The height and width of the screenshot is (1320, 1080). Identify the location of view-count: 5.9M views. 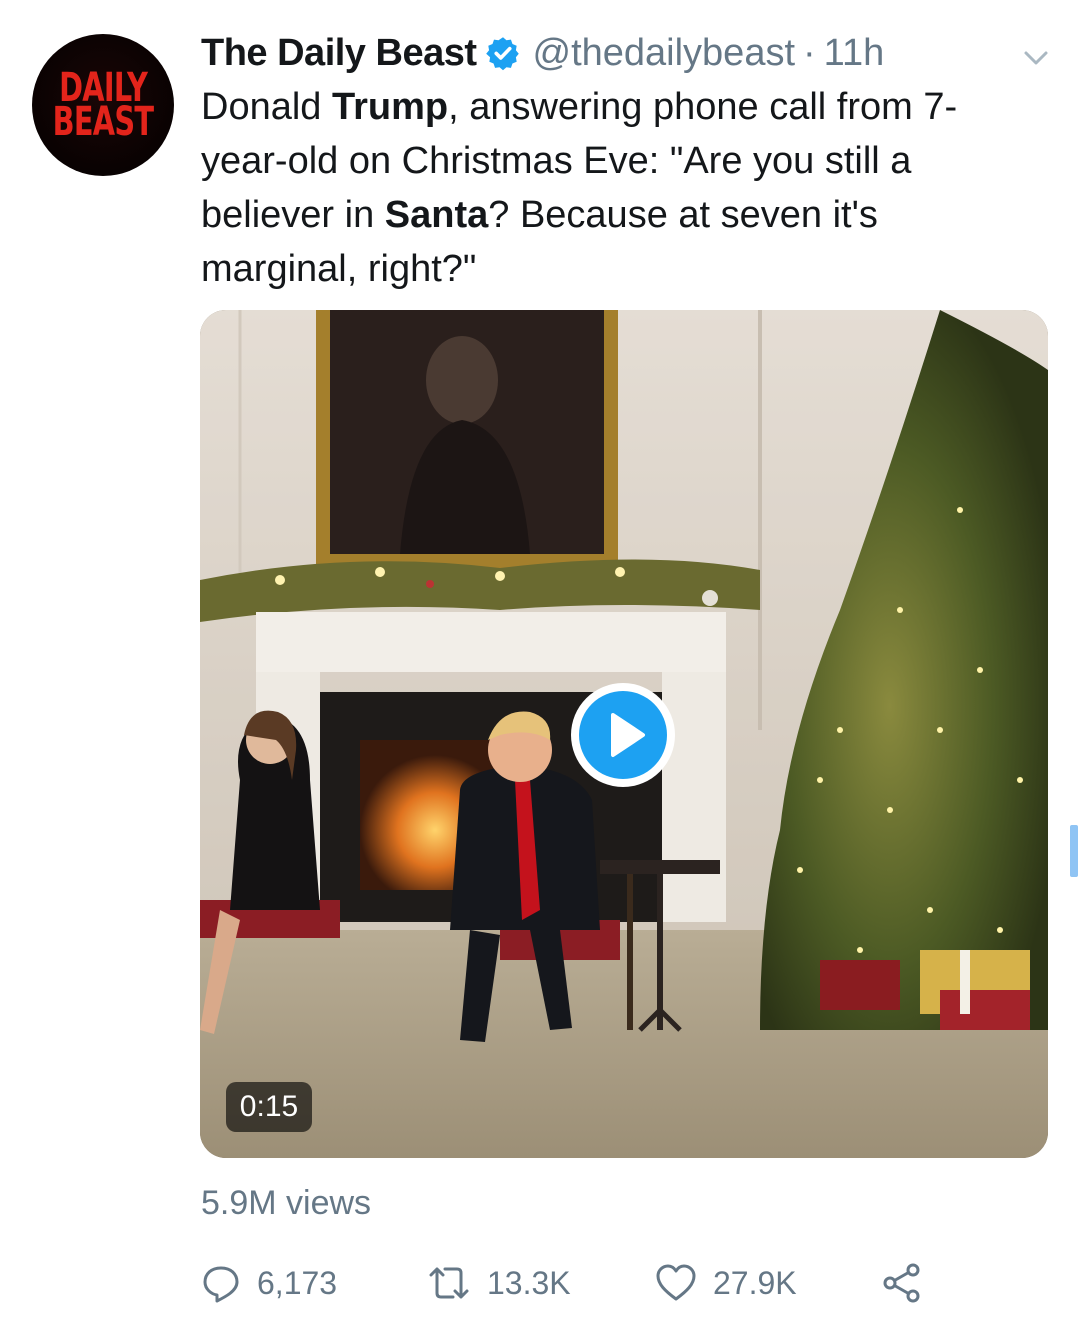
(286, 1203).